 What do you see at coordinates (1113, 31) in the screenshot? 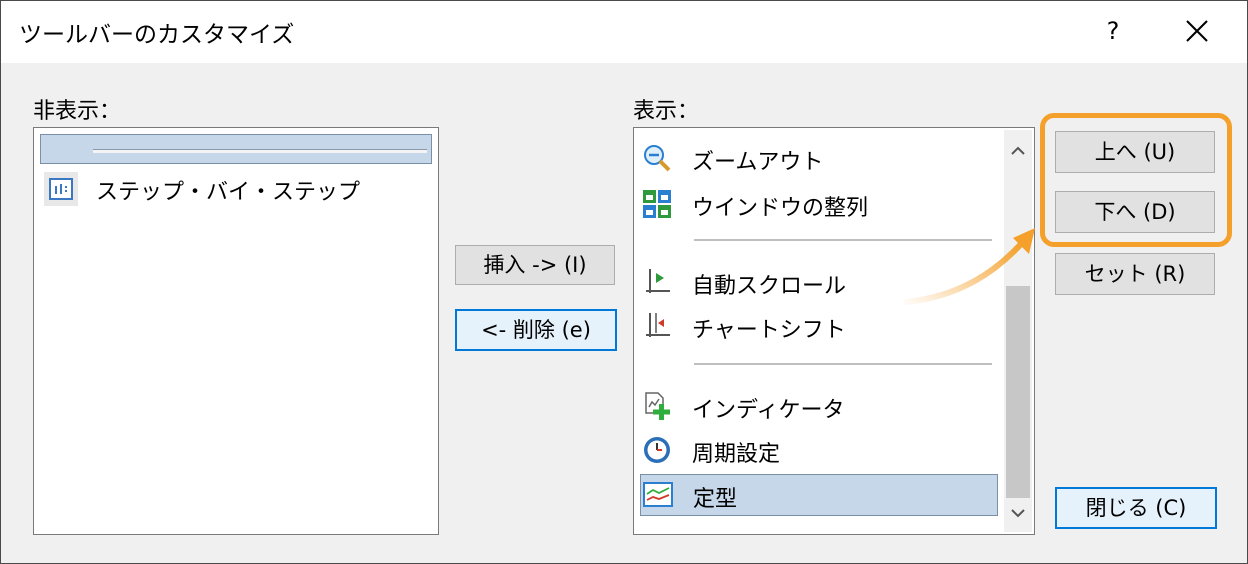
I see `help-button: ?` at bounding box center [1113, 31].